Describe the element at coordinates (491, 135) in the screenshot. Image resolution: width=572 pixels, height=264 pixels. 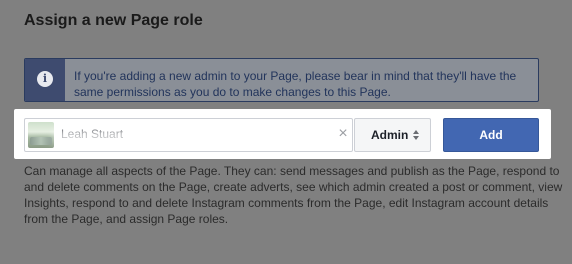
I see `add-button: Add` at that location.